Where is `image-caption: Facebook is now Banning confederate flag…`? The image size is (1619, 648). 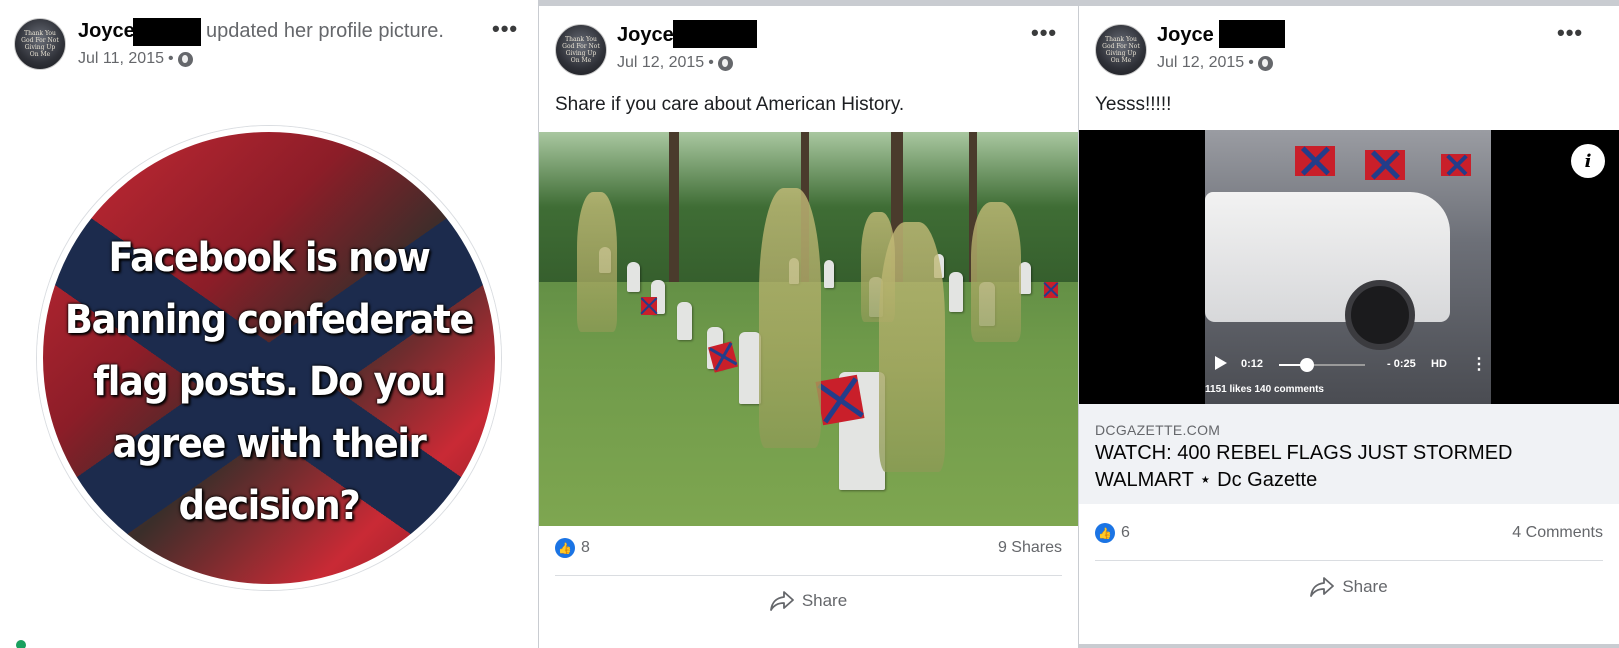 image-caption: Facebook is now Banning confederate flag… is located at coordinates (269, 382).